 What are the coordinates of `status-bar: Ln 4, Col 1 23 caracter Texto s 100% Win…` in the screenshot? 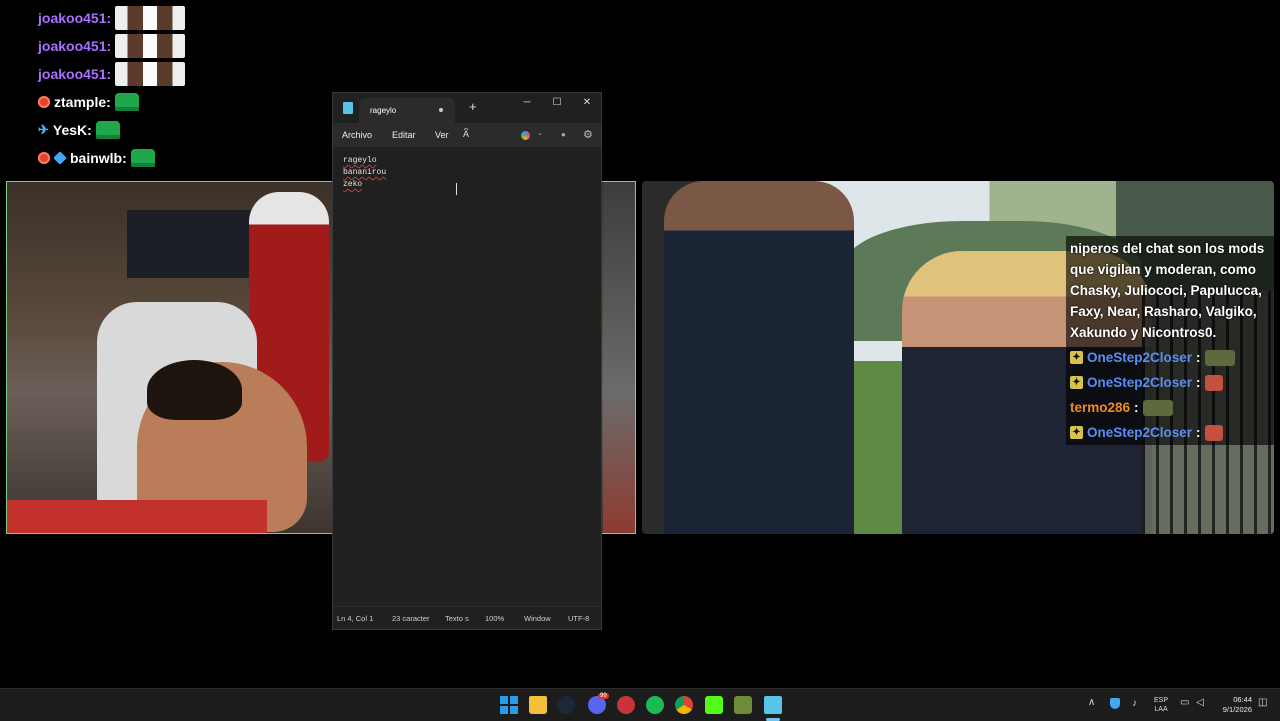 It's located at (467, 617).